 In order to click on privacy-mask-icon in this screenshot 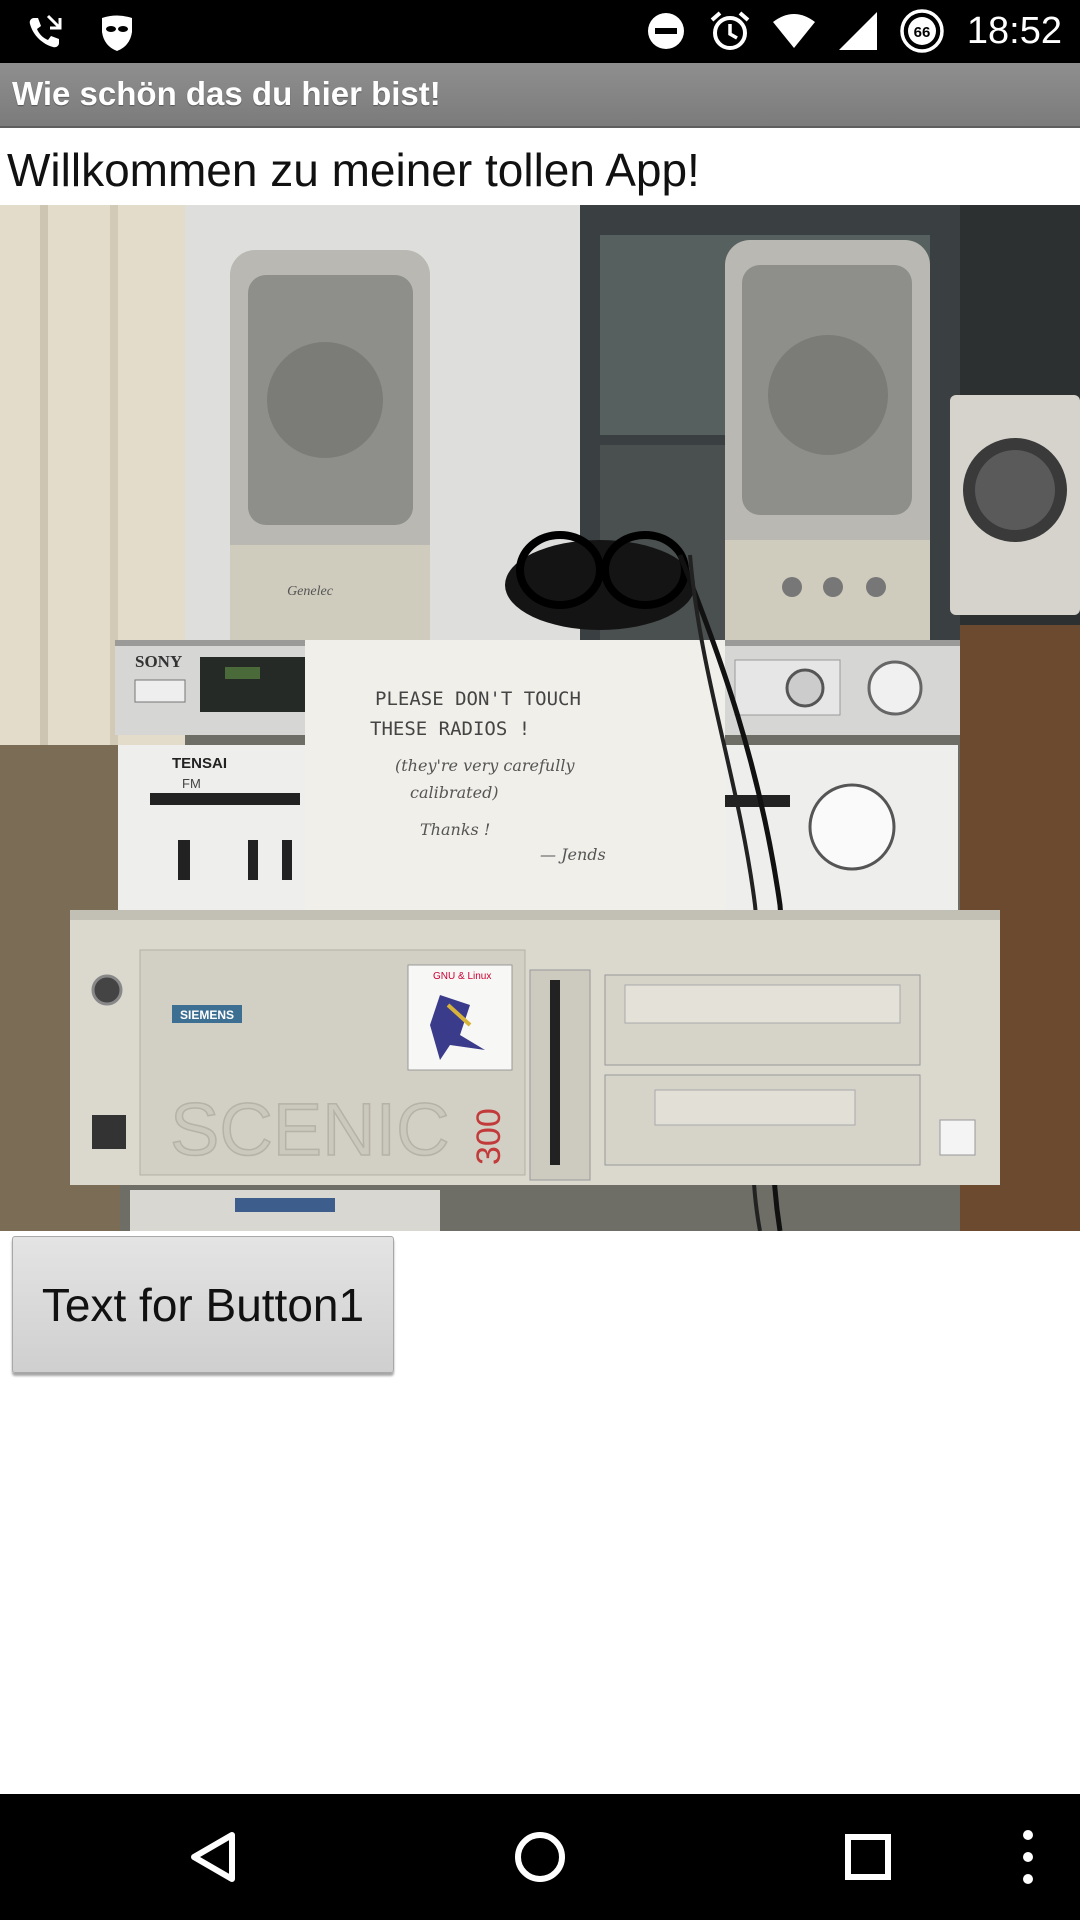, I will do `click(117, 33)`.